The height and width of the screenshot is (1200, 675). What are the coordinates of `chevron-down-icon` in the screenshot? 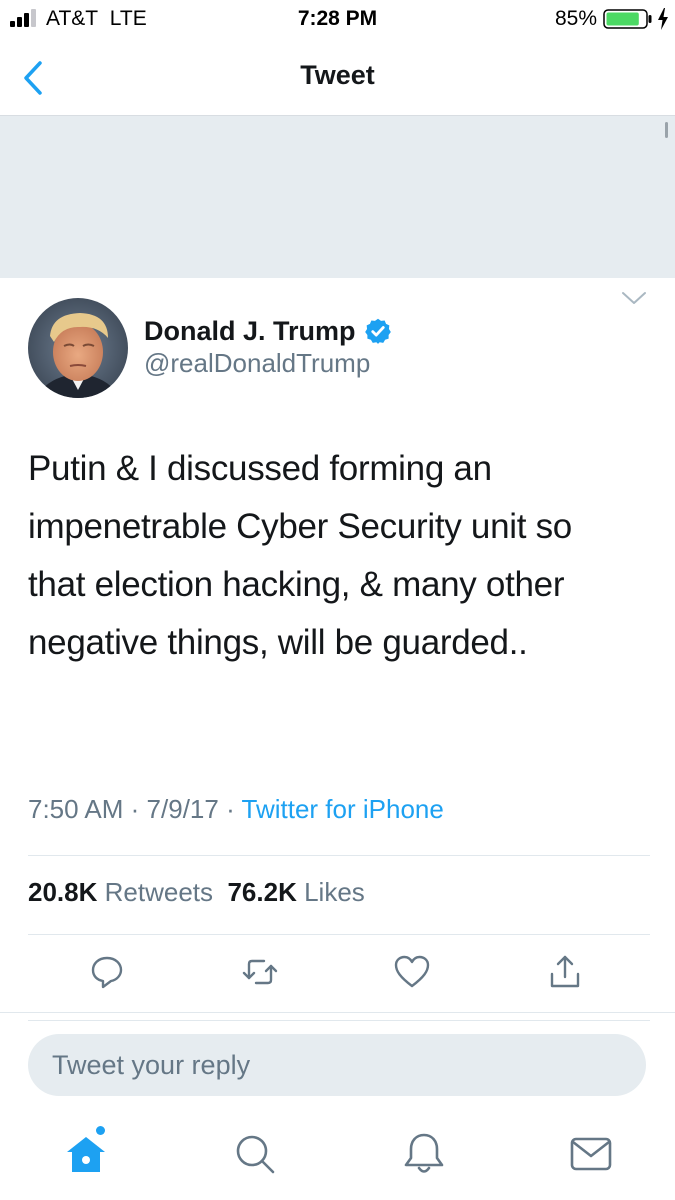 It's located at (634, 298).